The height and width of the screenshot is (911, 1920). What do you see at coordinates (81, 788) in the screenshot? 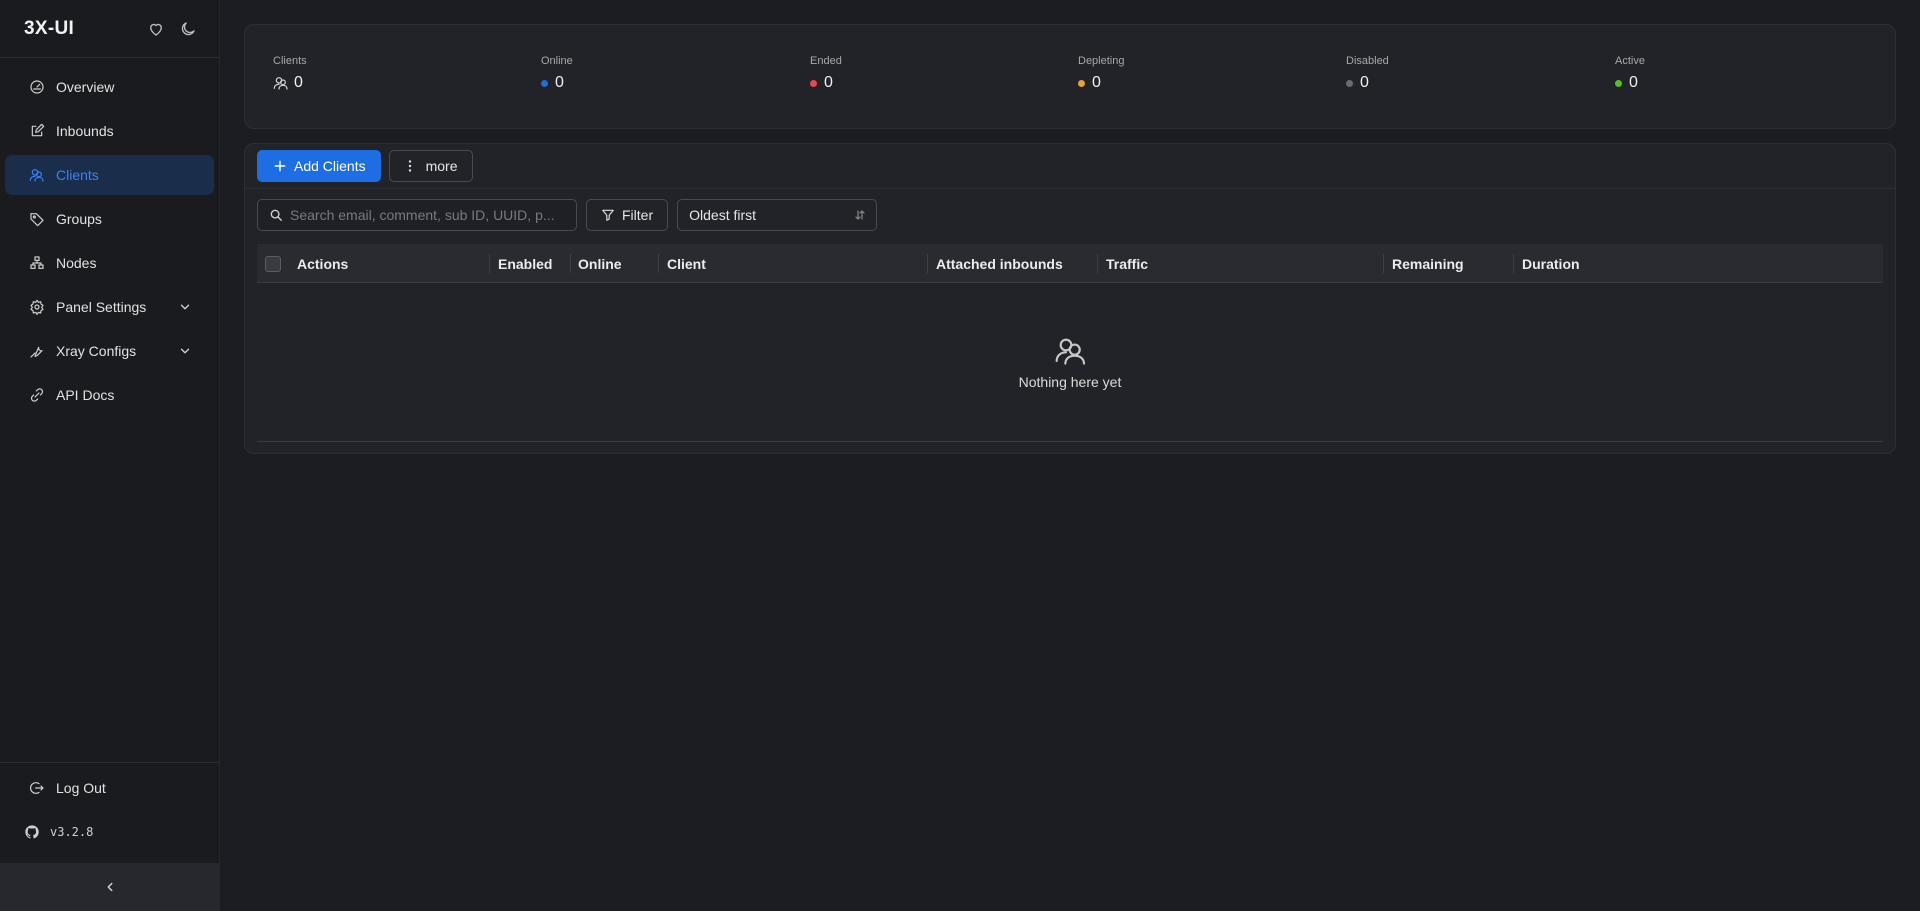
I see `logout-label: Log Out` at bounding box center [81, 788].